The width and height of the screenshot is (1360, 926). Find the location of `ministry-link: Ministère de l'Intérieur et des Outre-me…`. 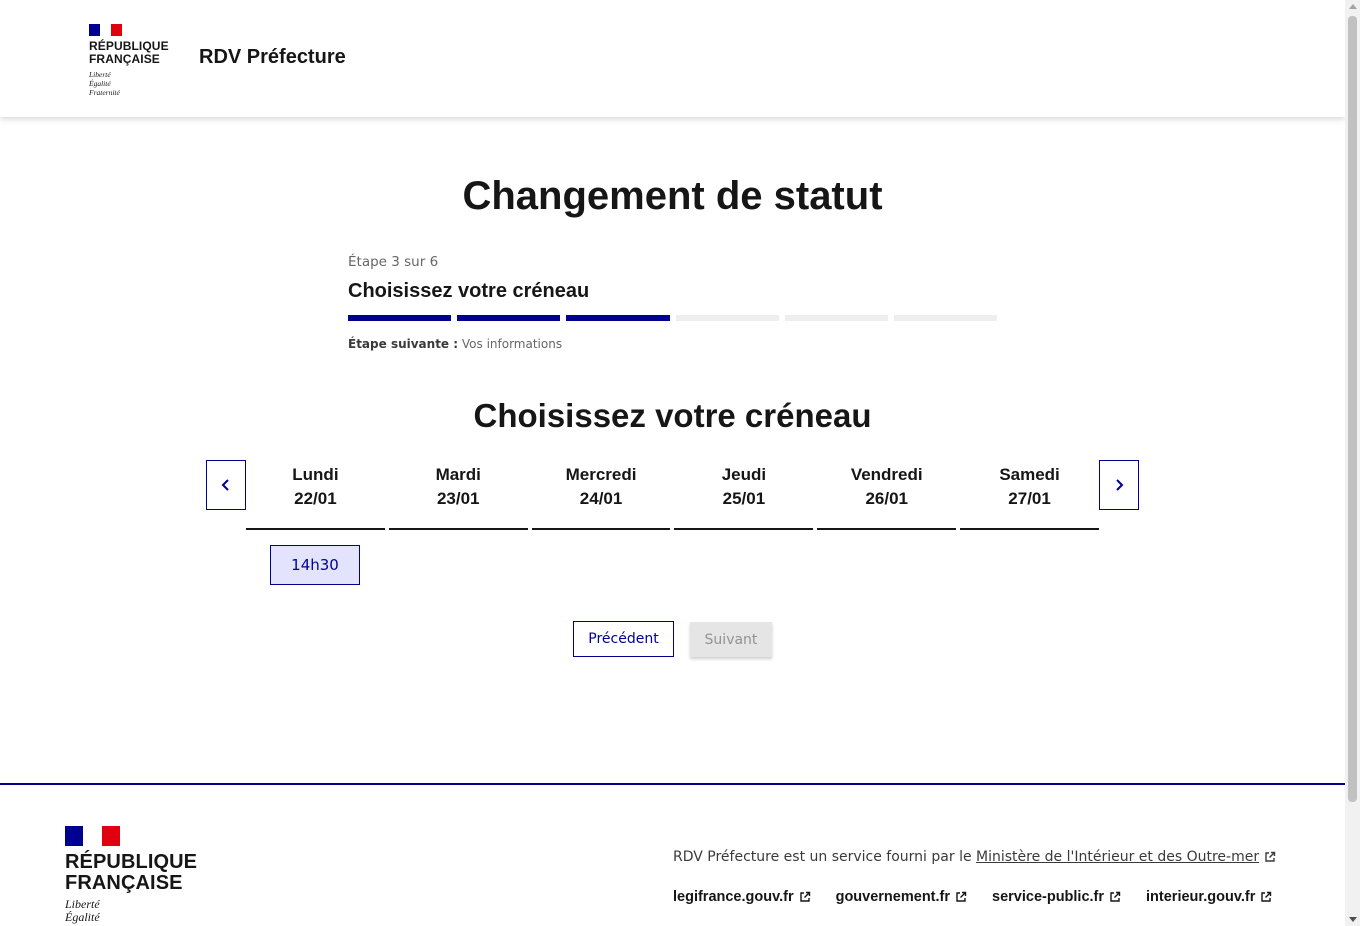

ministry-link: Ministère de l'Intérieur et des Outre-me… is located at coordinates (1126, 857).